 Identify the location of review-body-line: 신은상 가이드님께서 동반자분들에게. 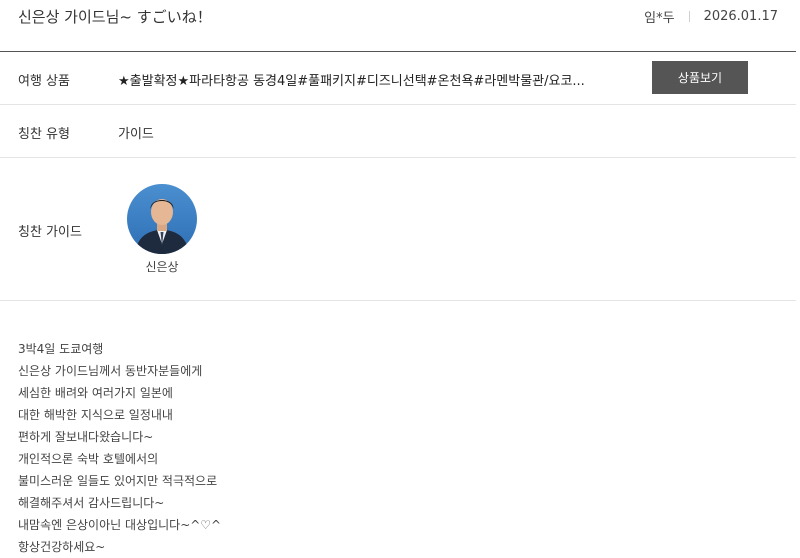
(110, 371).